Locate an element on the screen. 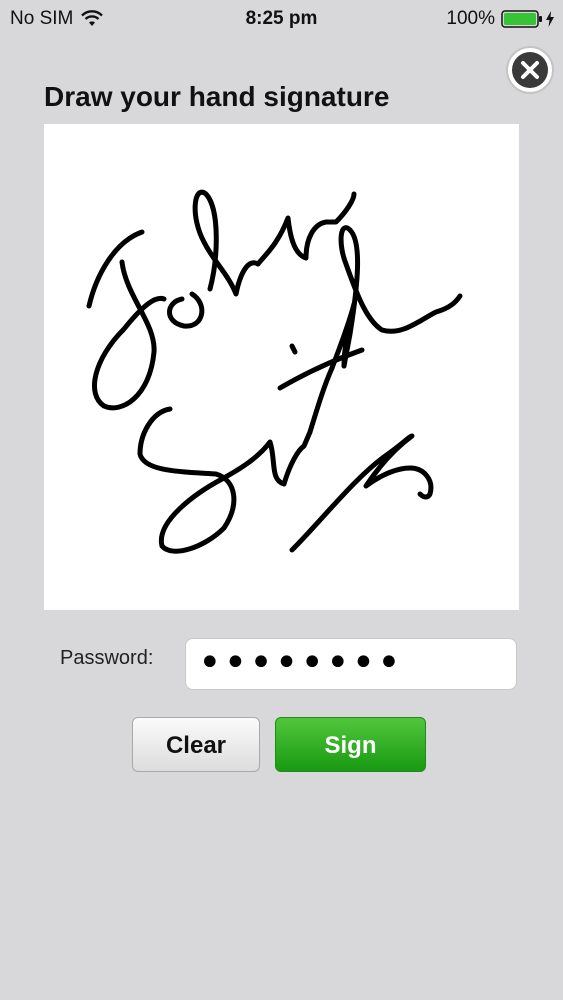  password-label: Password: is located at coordinates (107, 658).